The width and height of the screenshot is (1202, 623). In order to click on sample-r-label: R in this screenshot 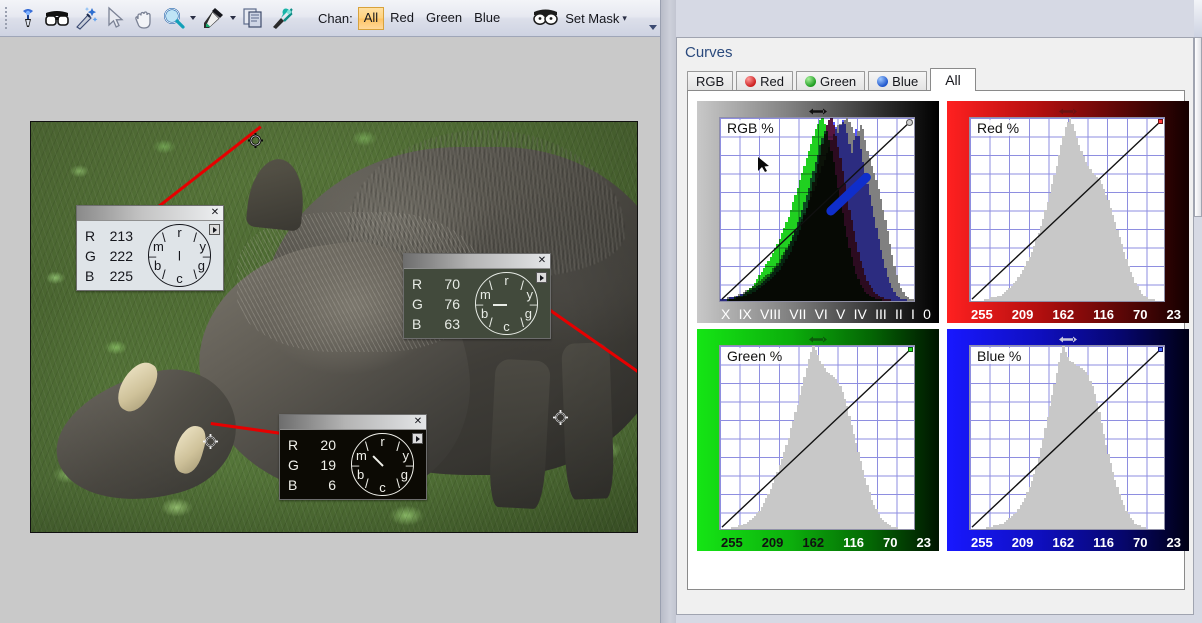, I will do `click(417, 284)`.